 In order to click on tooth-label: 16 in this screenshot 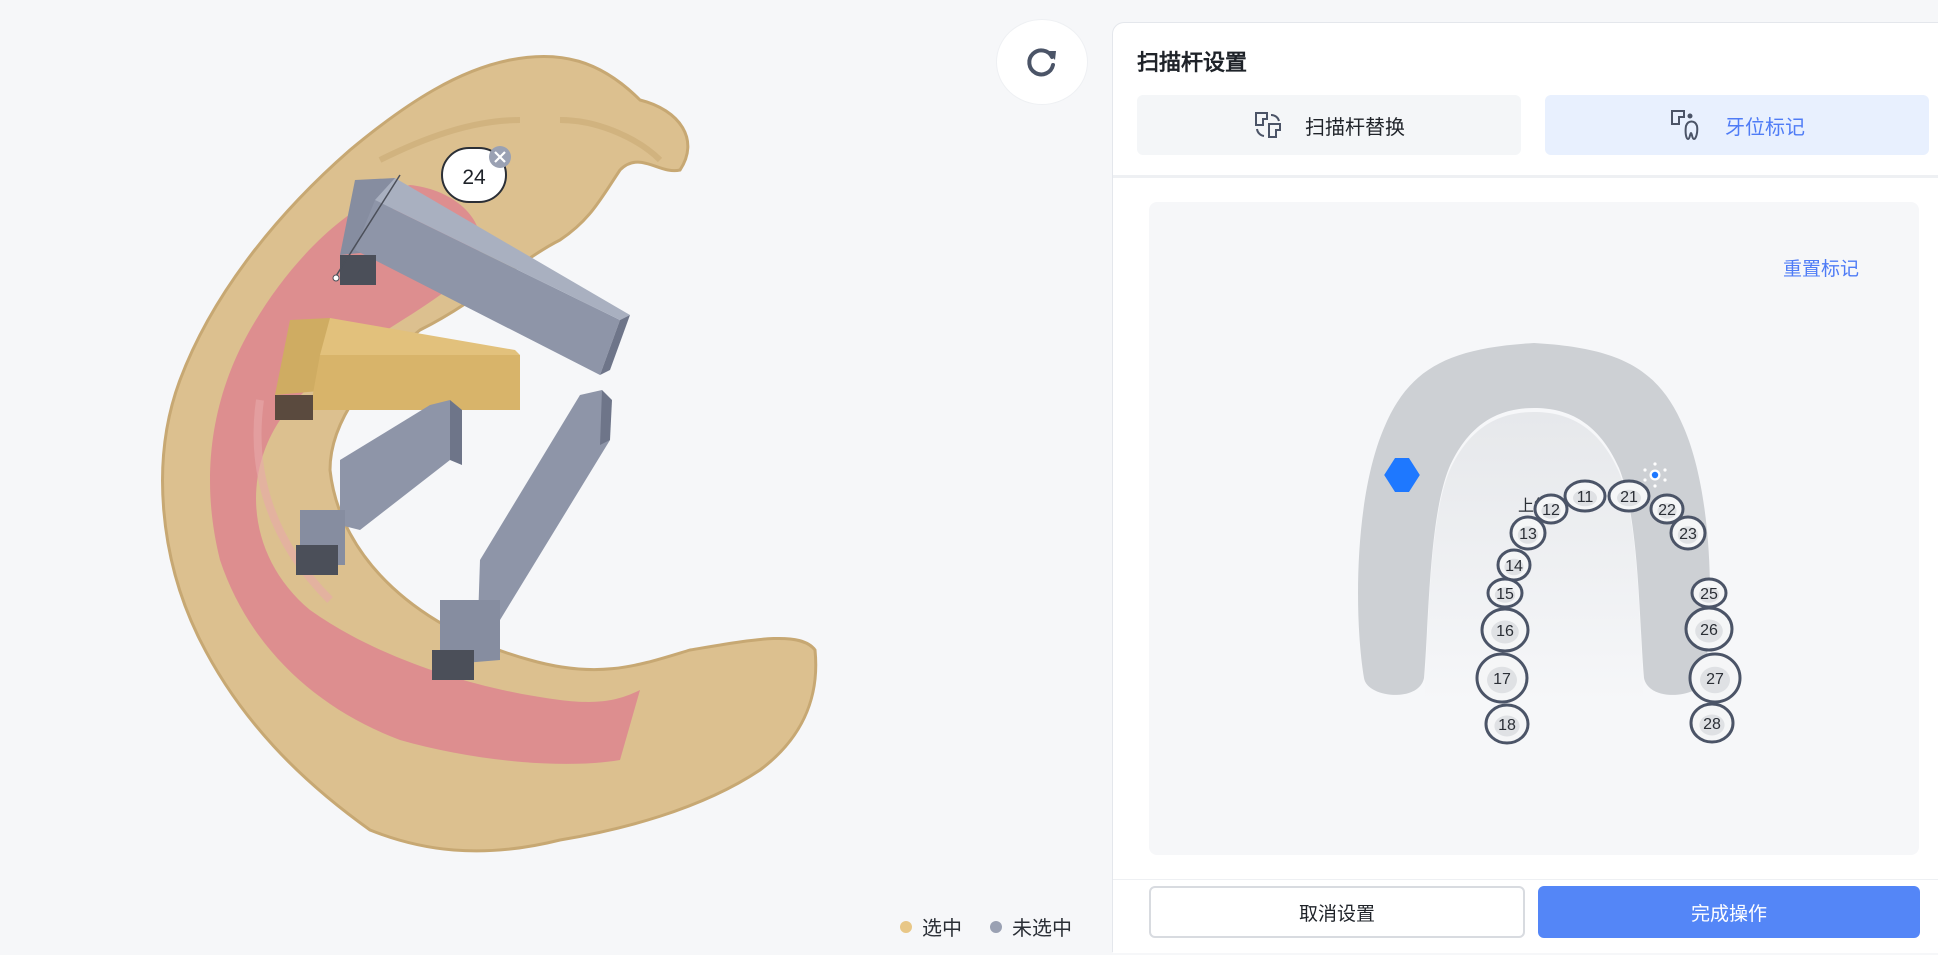, I will do `click(1505, 631)`.